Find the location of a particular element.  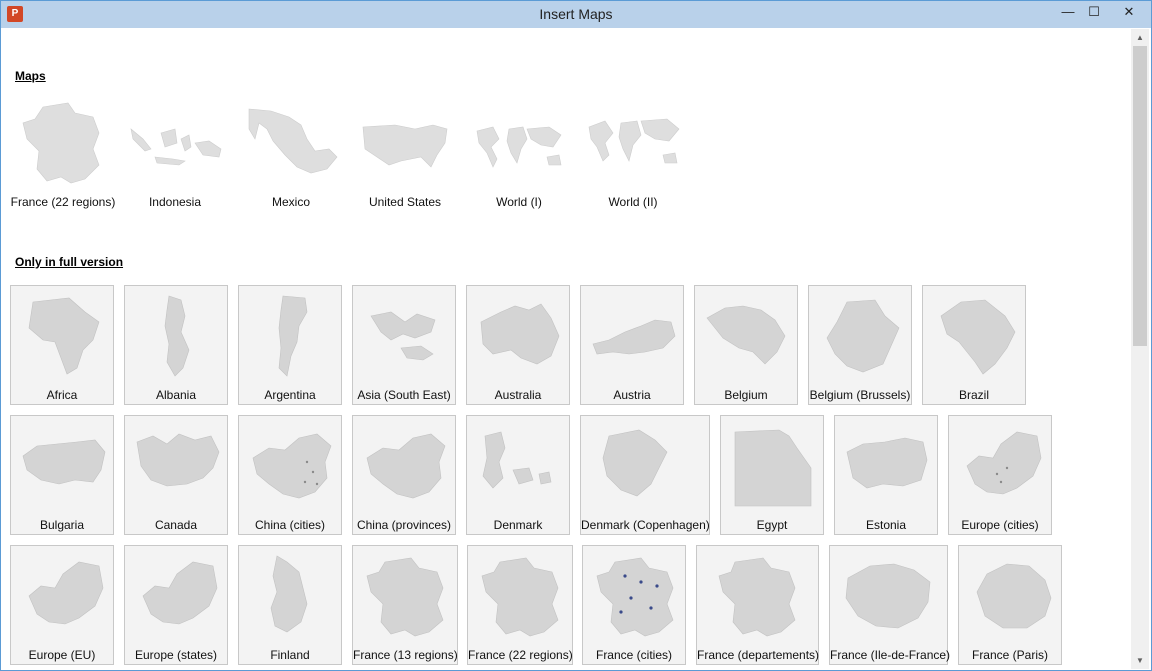

map-tile-label: Canada is located at coordinates (176, 525).